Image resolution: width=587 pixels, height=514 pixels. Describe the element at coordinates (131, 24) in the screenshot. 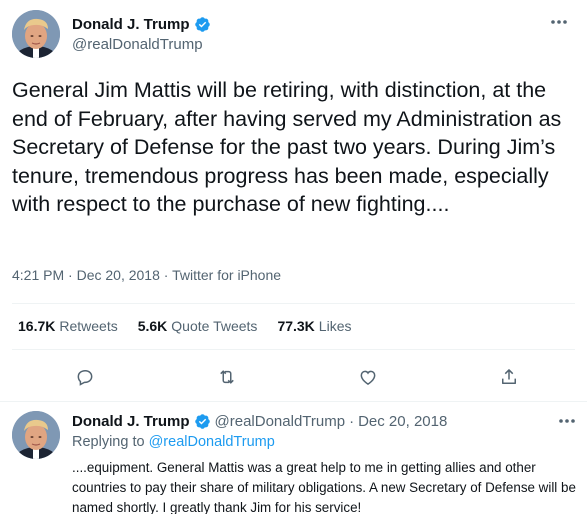

I see `display-name: Donald J. Trump` at that location.